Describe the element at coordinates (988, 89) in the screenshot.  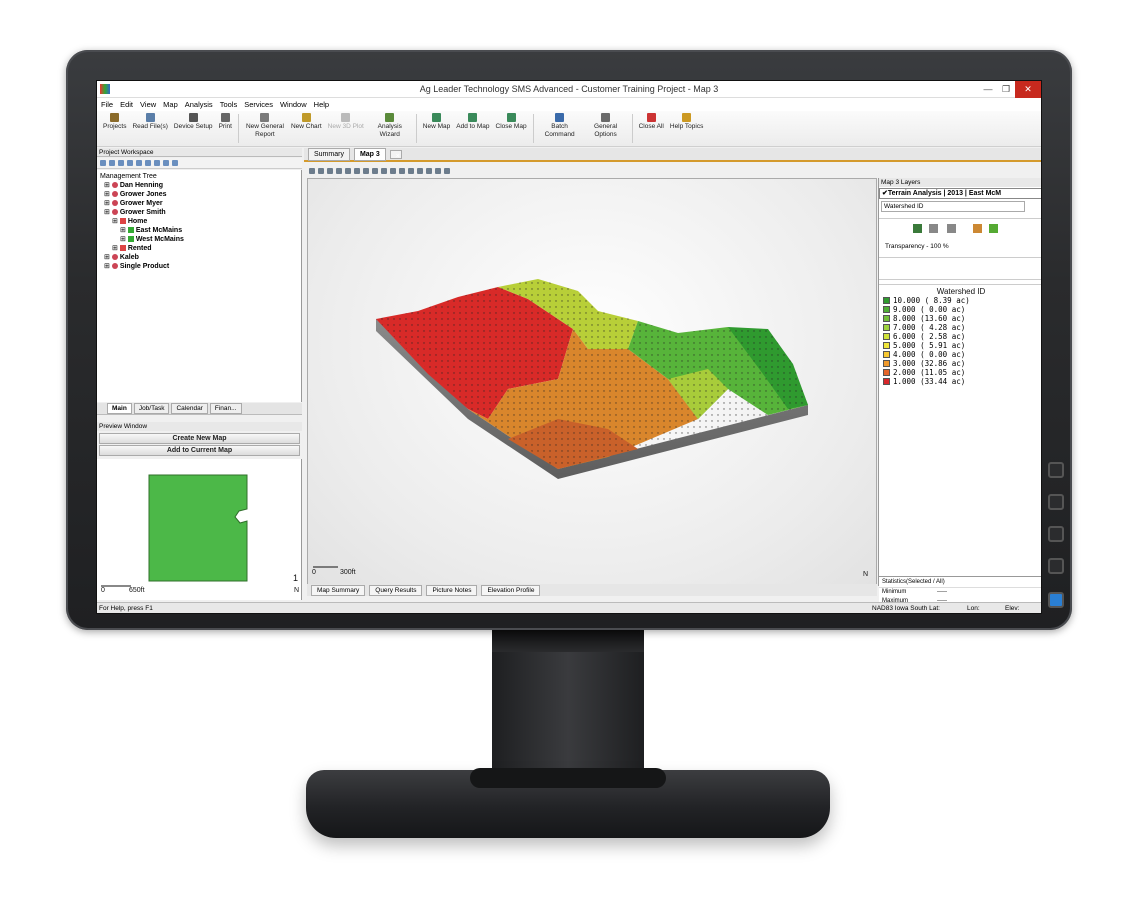
I see `minimize-button: —` at that location.